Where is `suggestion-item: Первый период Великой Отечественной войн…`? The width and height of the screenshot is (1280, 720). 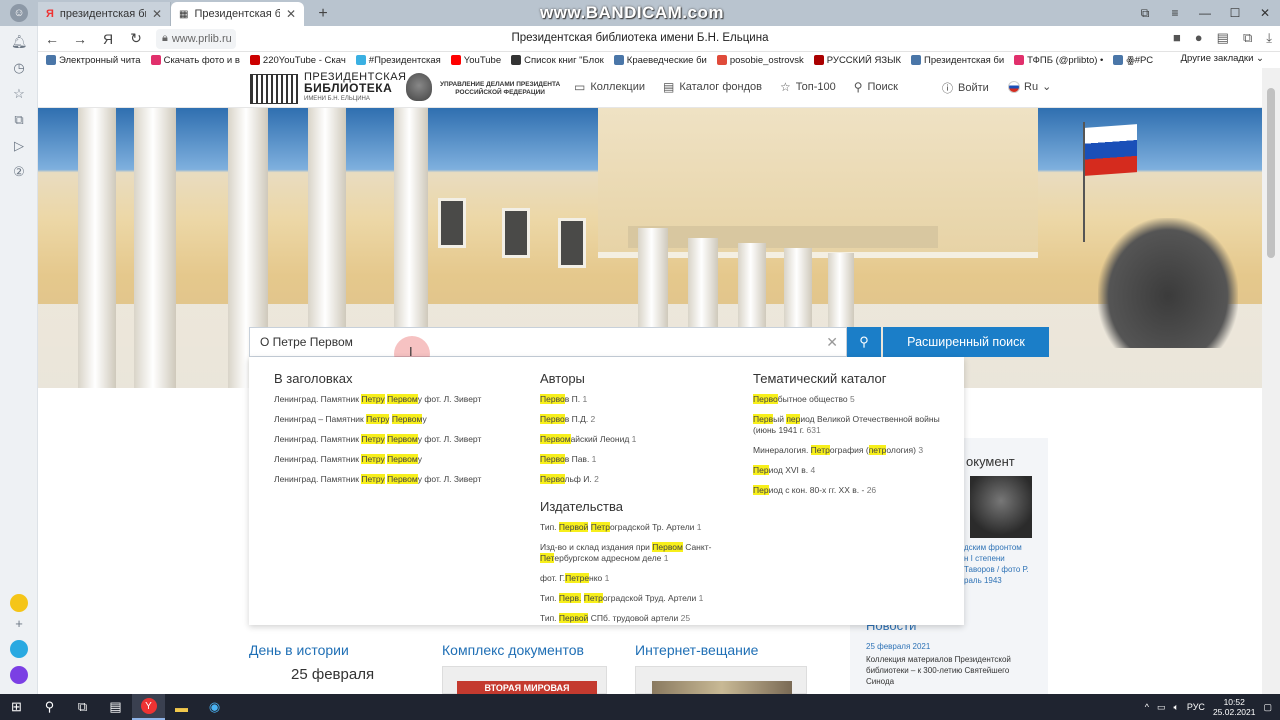
suggestion-item: Первый период Великой Отечественной войн… is located at coordinates (851, 425).